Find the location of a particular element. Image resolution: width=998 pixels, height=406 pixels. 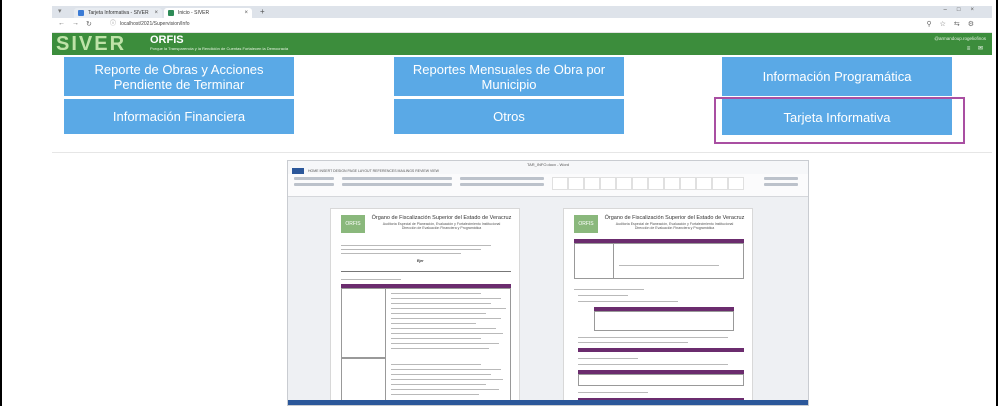

word-window-title: TAR_INFO.docx - Word is located at coordinates (548, 164).